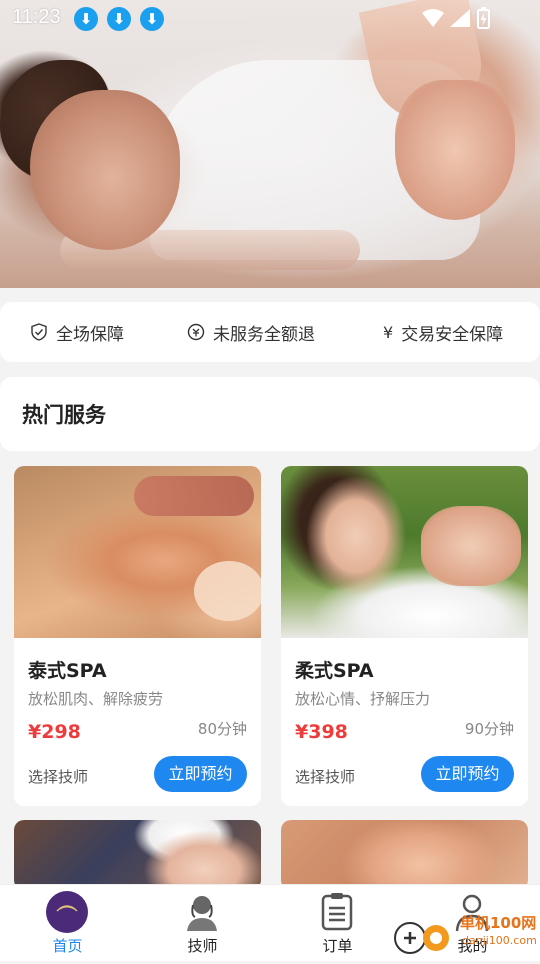 The width and height of the screenshot is (540, 964). I want to click on home-logo-icon, so click(67, 912).